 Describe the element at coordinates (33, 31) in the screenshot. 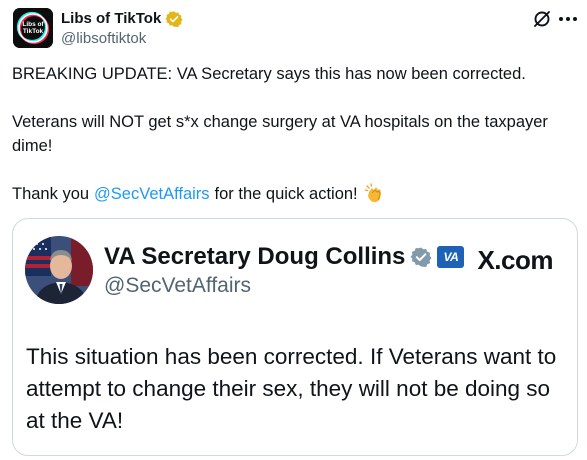

I see `avatar-text-line2: TikTok` at that location.